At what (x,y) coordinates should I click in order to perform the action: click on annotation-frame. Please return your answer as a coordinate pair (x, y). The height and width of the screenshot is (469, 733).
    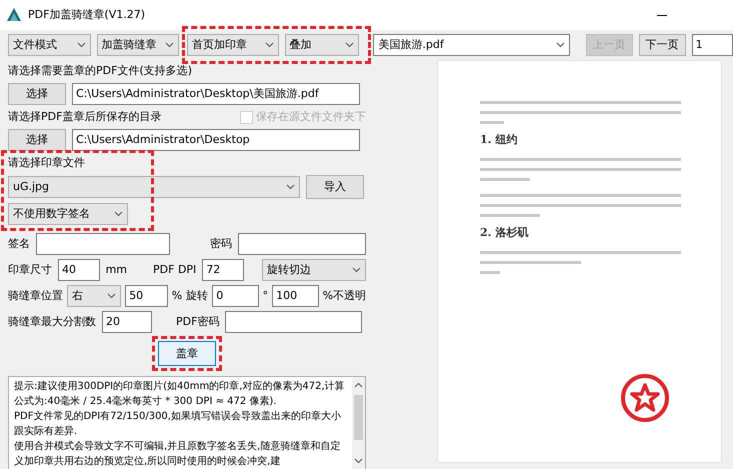
    Looking at the image, I should click on (187, 353).